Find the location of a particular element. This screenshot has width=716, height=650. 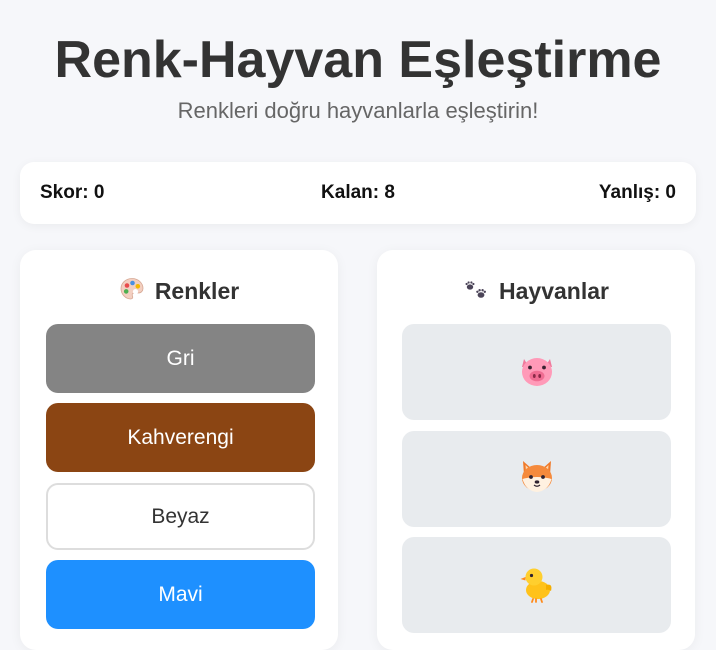

wrong-stat: Yanlış: 0 is located at coordinates (637, 192).